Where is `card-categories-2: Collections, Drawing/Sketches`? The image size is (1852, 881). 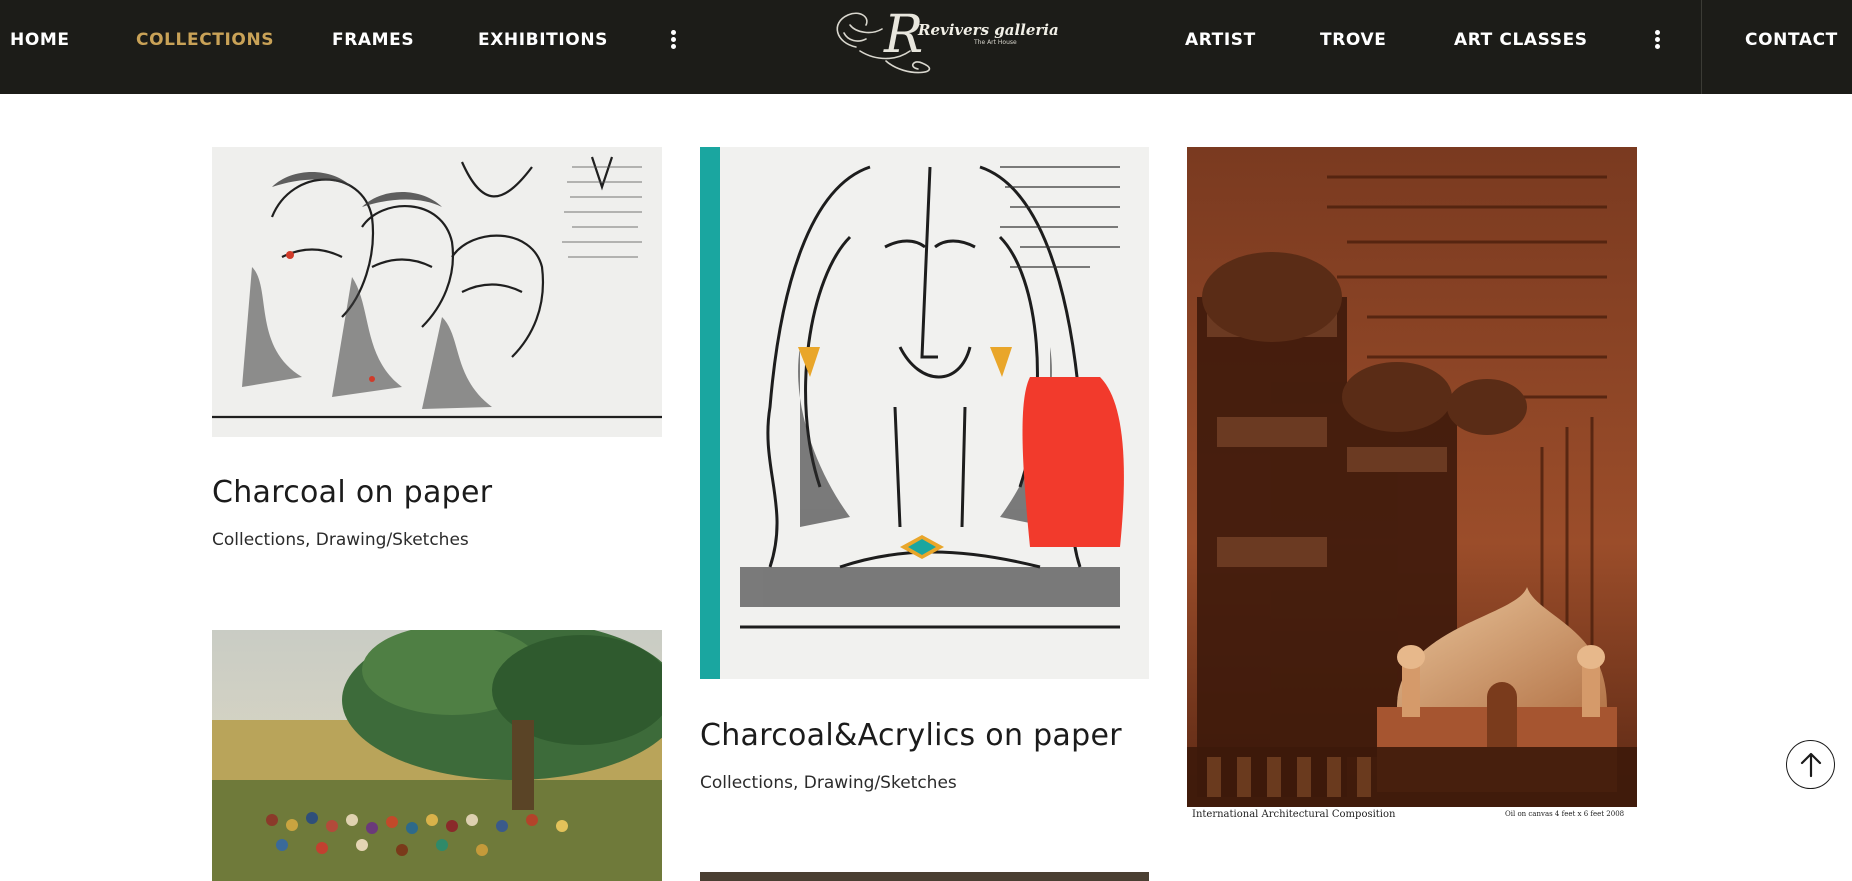 card-categories-2: Collections, Drawing/Sketches is located at coordinates (828, 783).